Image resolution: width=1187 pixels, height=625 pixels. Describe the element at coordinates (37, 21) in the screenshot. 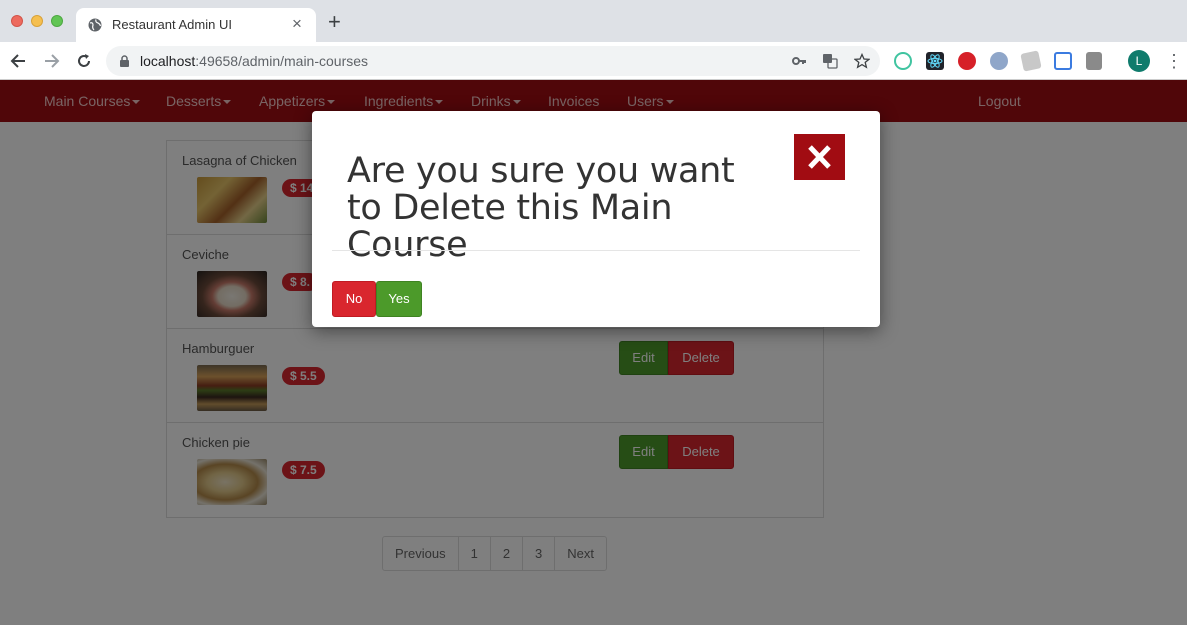

I see `window-minimize-button` at that location.